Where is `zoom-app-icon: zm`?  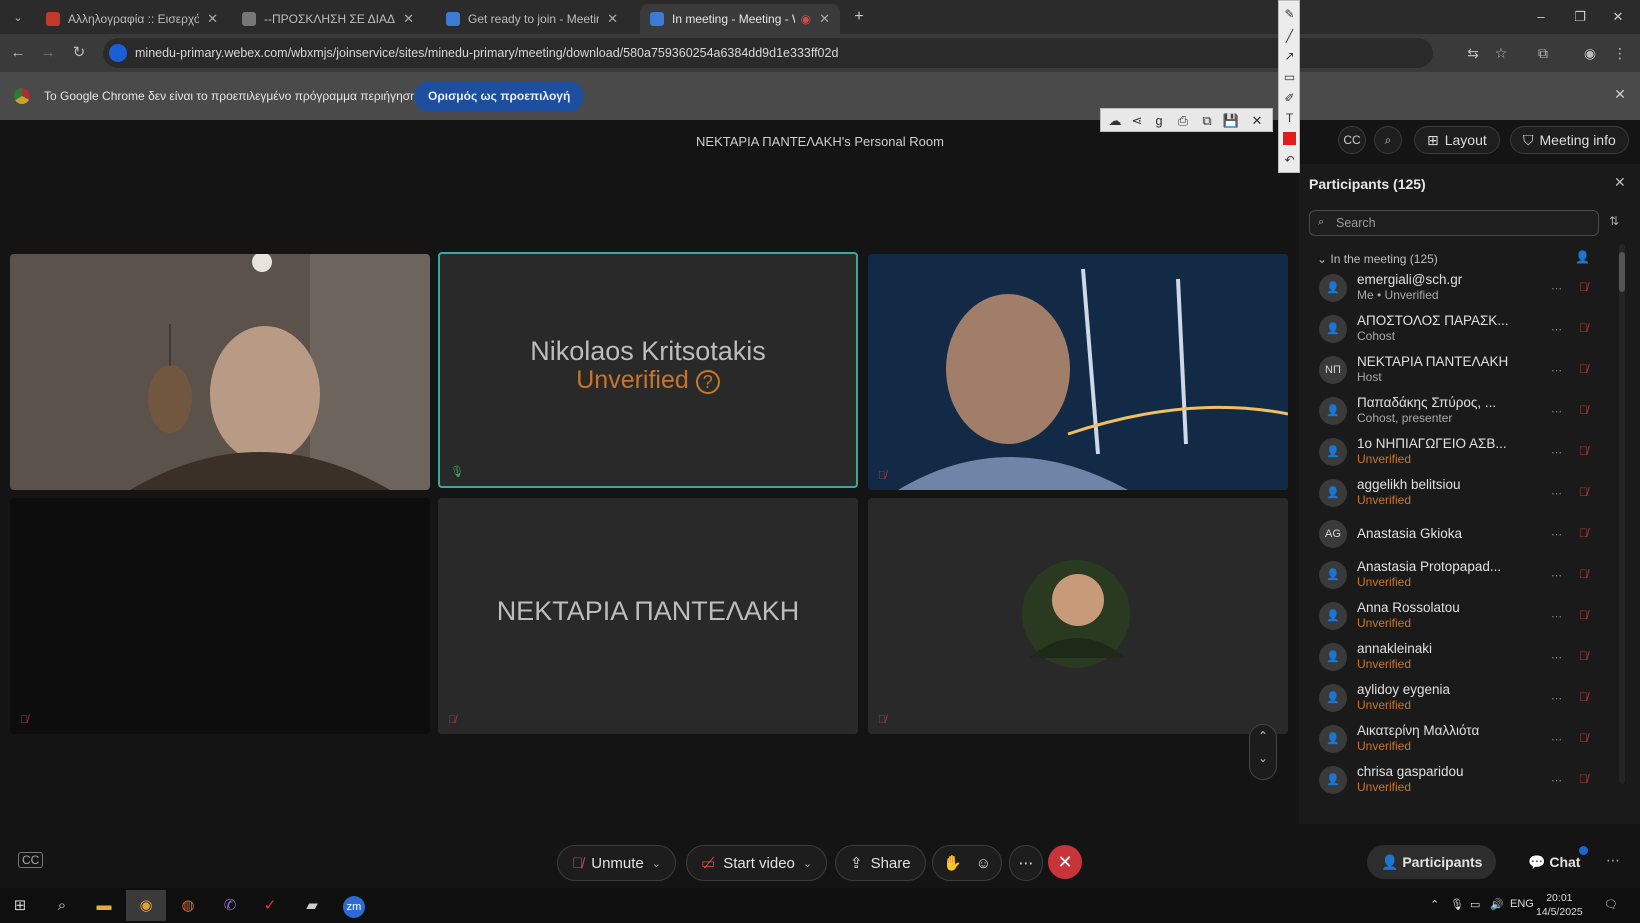 zoom-app-icon: zm is located at coordinates (354, 905).